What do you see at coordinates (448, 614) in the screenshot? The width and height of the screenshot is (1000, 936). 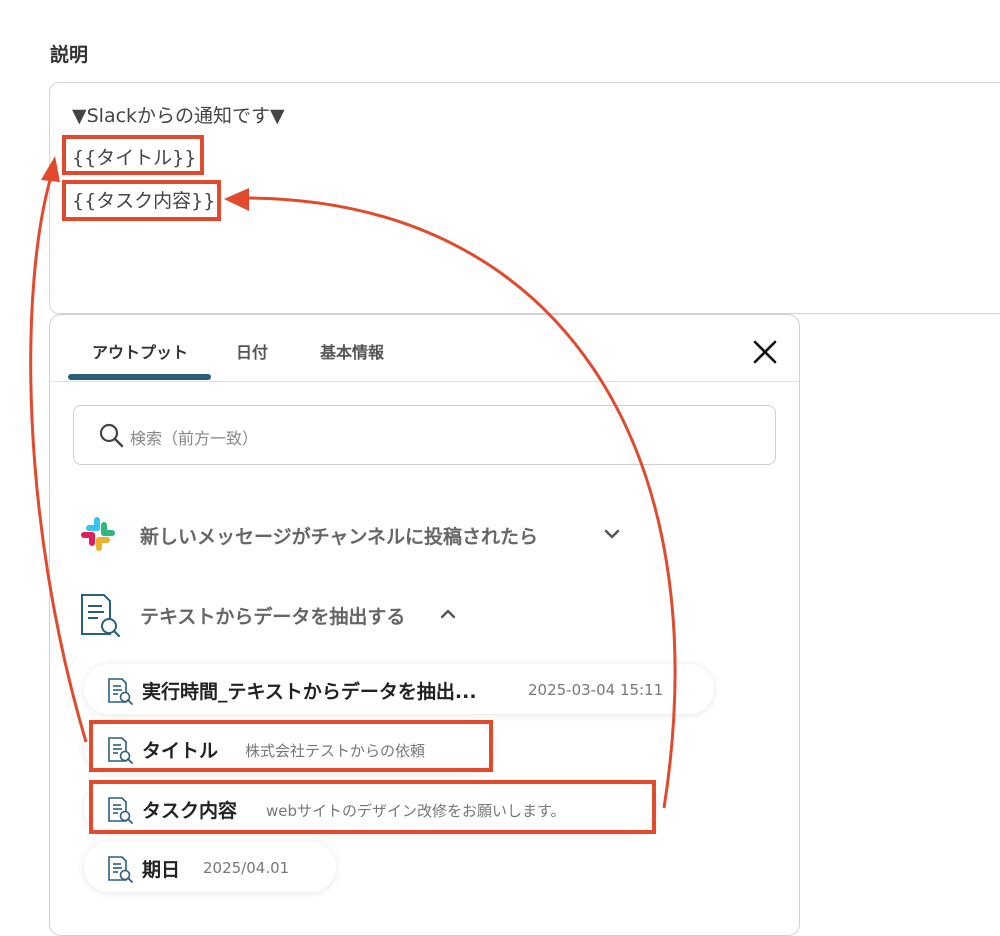 I see `chevron-up-icon` at bounding box center [448, 614].